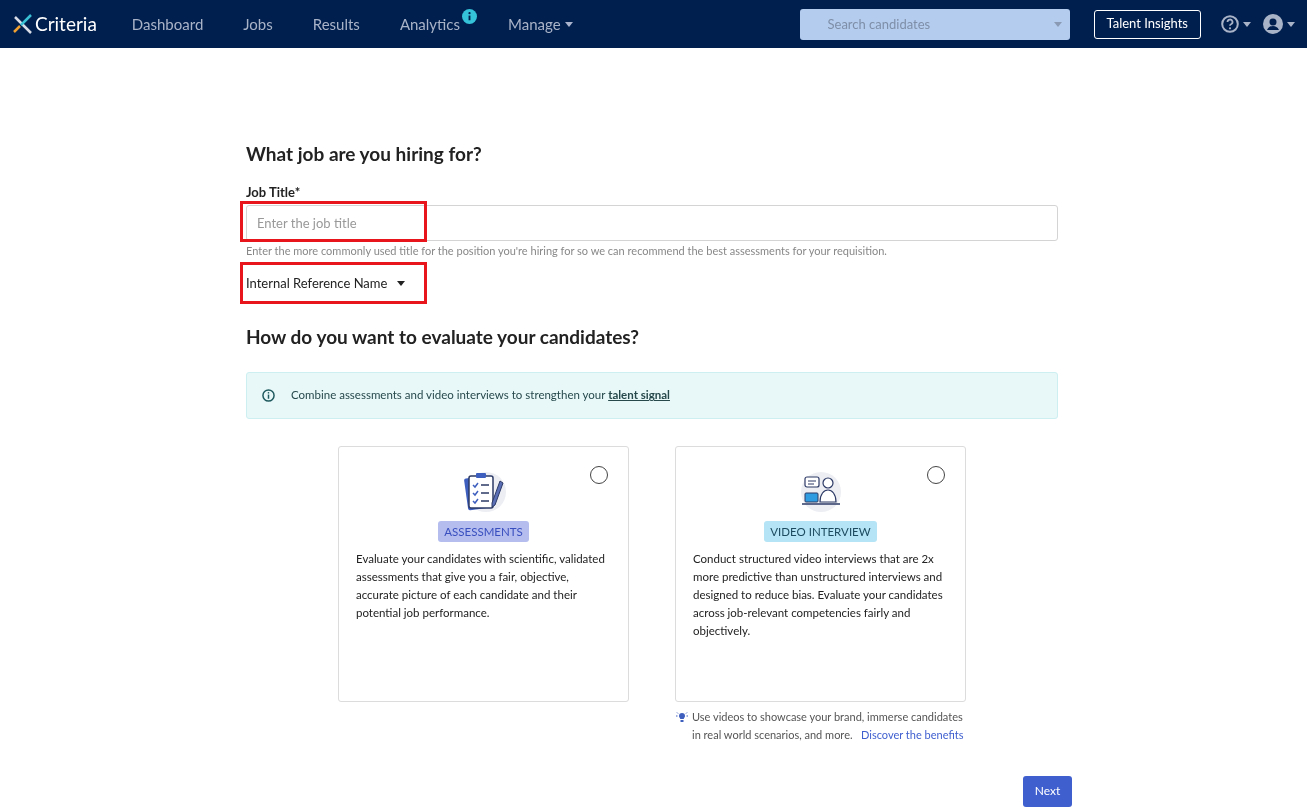  I want to click on nav-link: Results, so click(336, 24).